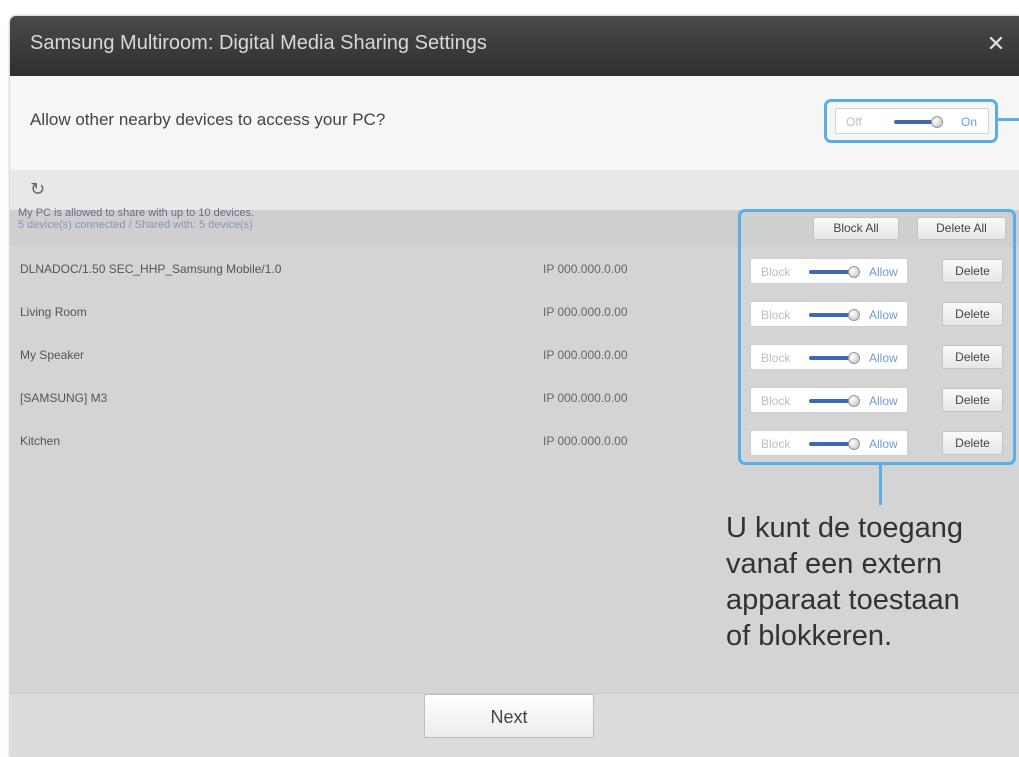 This screenshot has height=757, width=1019. I want to click on refresh-icon: ↻, so click(37, 189).